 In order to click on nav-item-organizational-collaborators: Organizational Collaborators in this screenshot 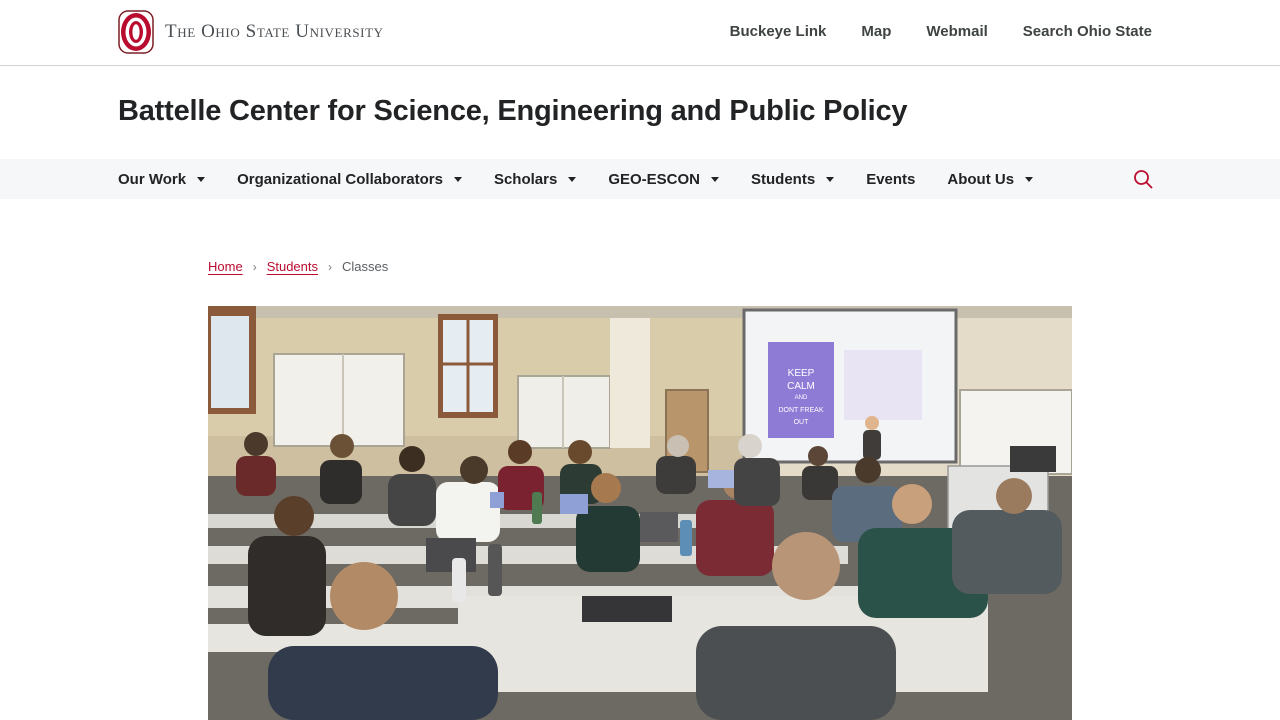, I will do `click(349, 179)`.